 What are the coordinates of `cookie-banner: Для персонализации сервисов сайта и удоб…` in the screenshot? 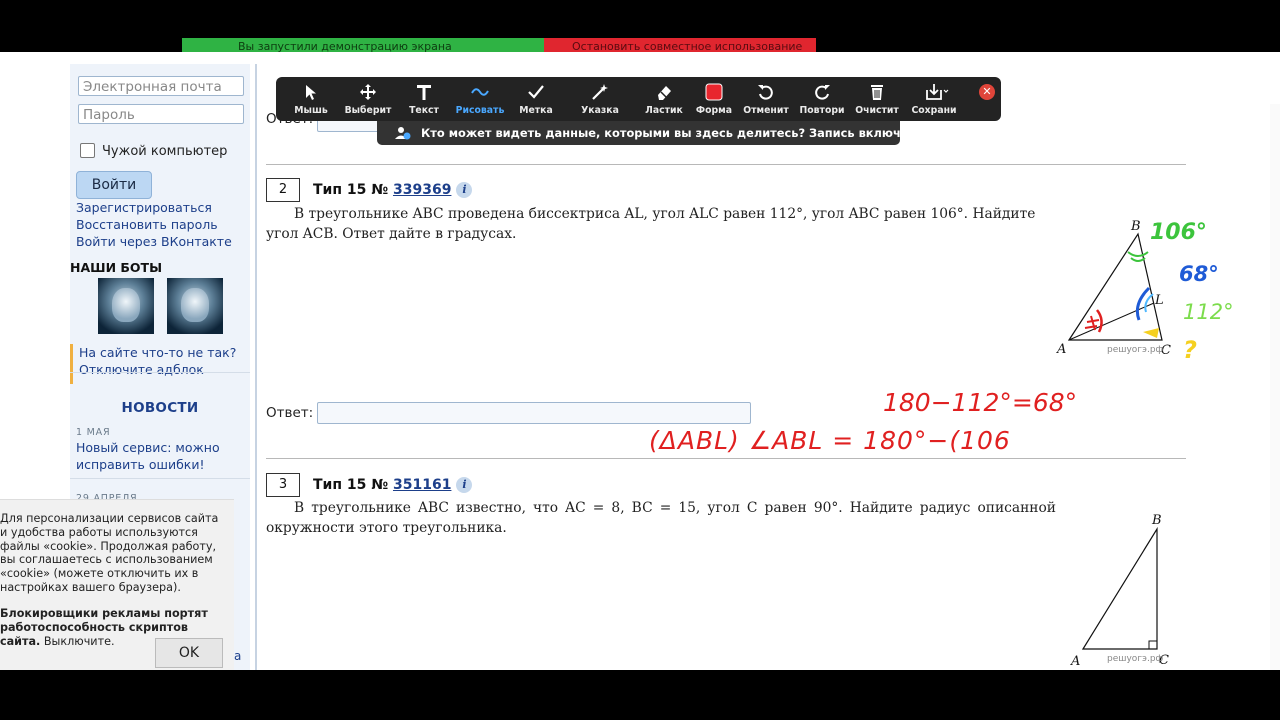 It's located at (117, 584).